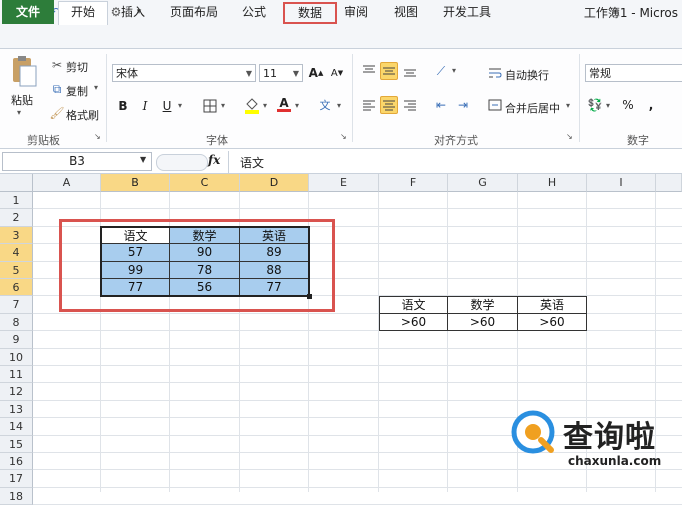 The width and height of the screenshot is (682, 505). I want to click on align-left-icon, so click(369, 105).